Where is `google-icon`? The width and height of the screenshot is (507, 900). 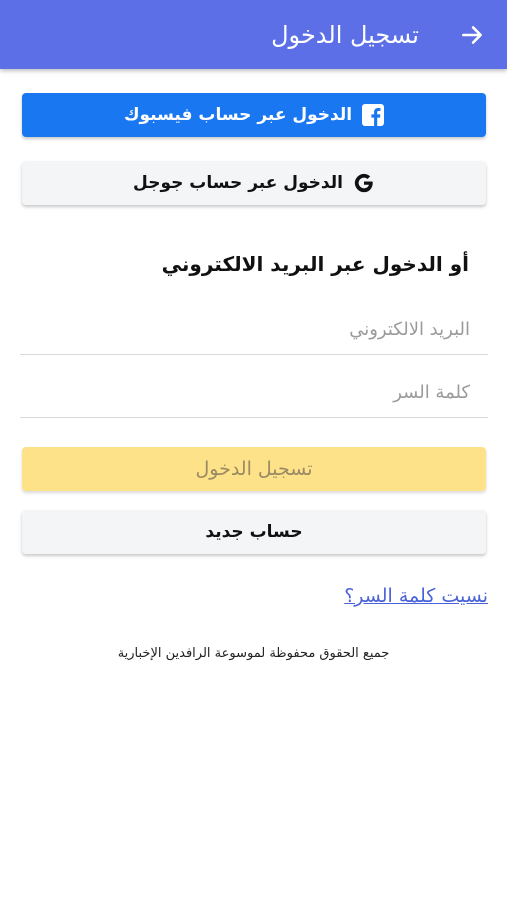
google-icon is located at coordinates (364, 183).